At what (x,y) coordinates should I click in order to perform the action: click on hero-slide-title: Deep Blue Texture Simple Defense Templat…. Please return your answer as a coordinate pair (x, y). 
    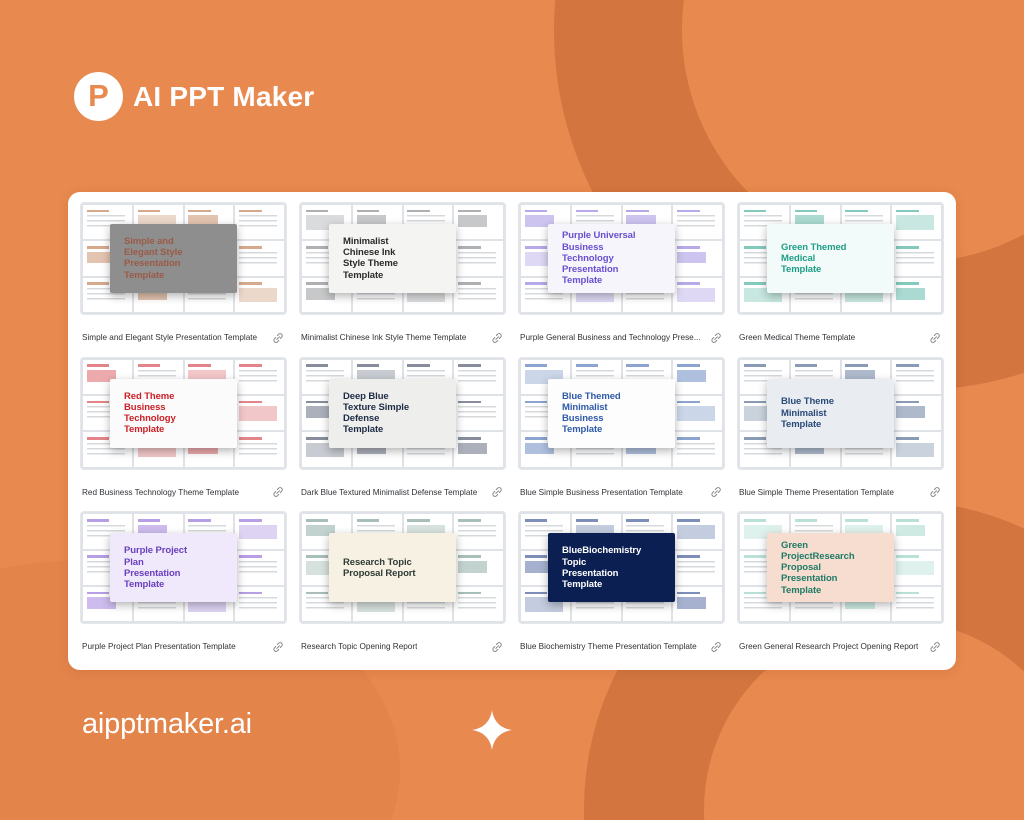
    Looking at the image, I should click on (376, 413).